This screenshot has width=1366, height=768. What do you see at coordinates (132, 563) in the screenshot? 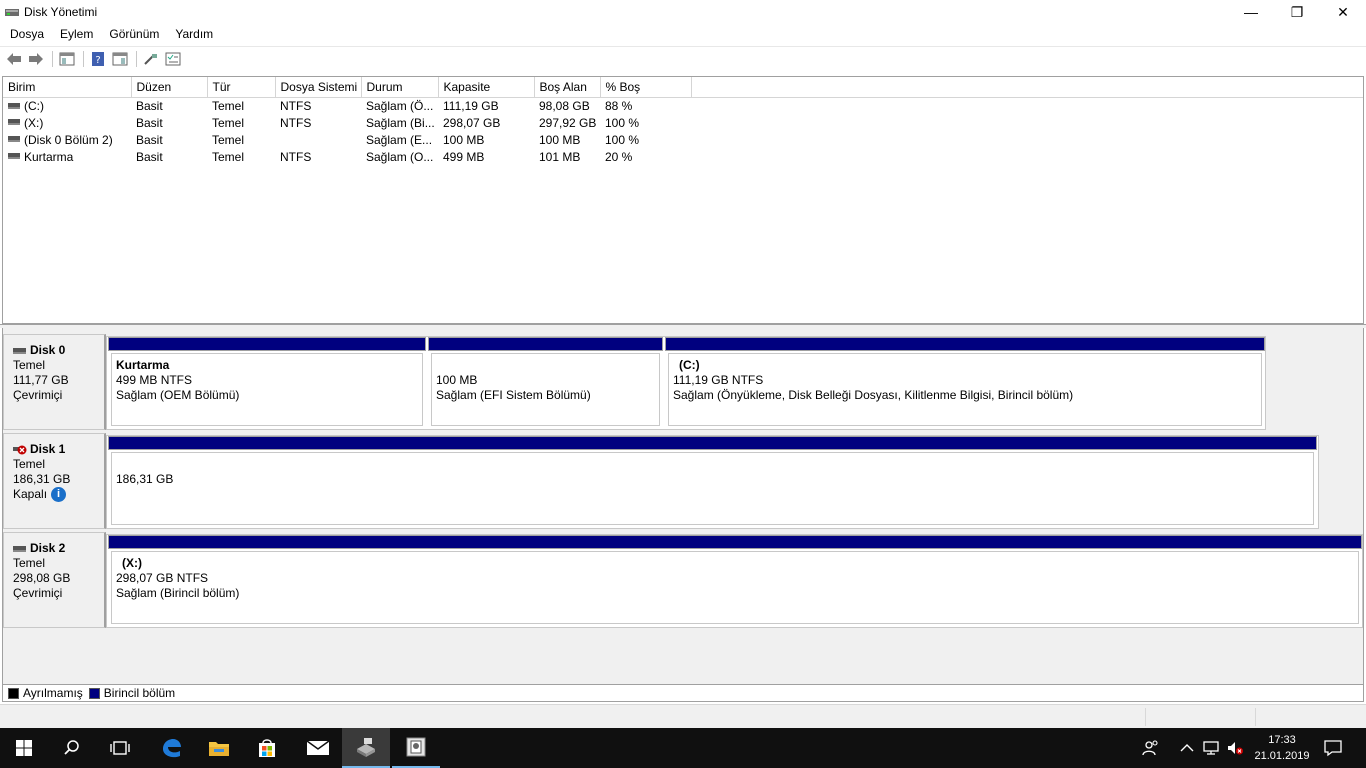
I see `partition-name: (X:)` at bounding box center [132, 563].